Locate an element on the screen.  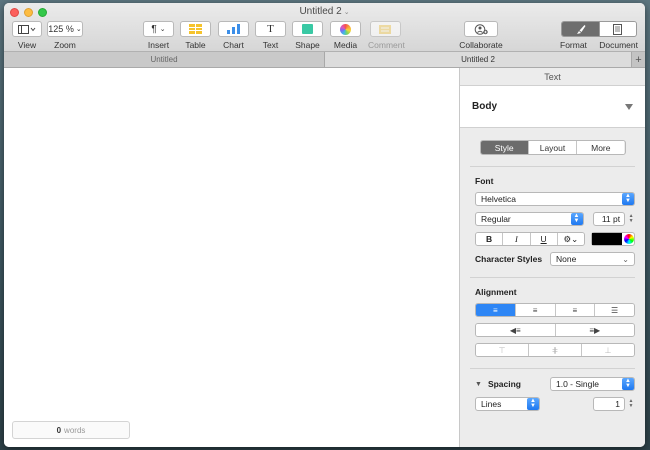
insert-button: ¶ ⌄ is located at coordinates (158, 29).